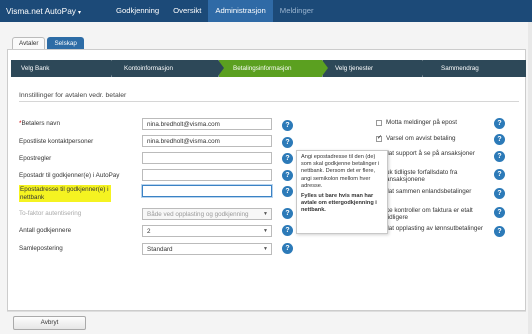 The width and height of the screenshot is (532, 334). What do you see at coordinates (240, 11) in the screenshot?
I see `nav-administrasjon: Administrasjon` at bounding box center [240, 11].